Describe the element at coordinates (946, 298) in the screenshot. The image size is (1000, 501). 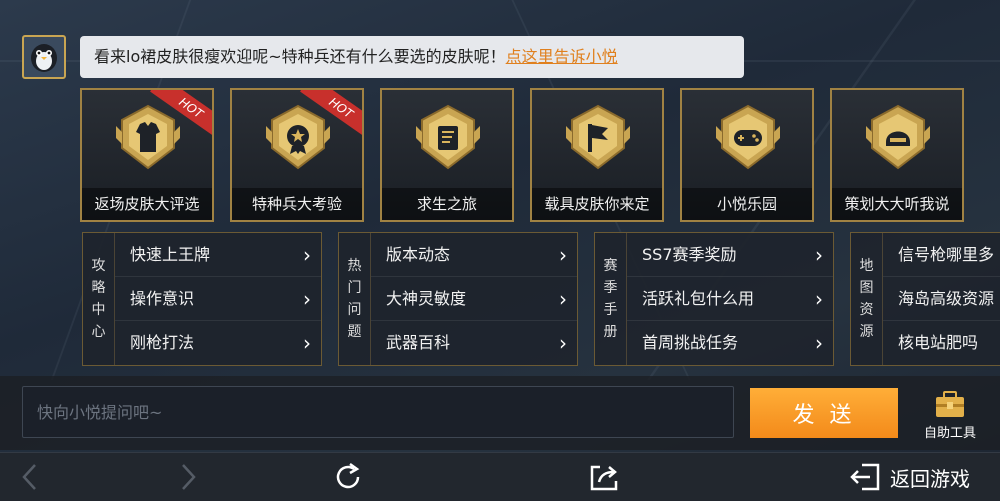
I see `topic-item-label: 海岛高级资源` at that location.